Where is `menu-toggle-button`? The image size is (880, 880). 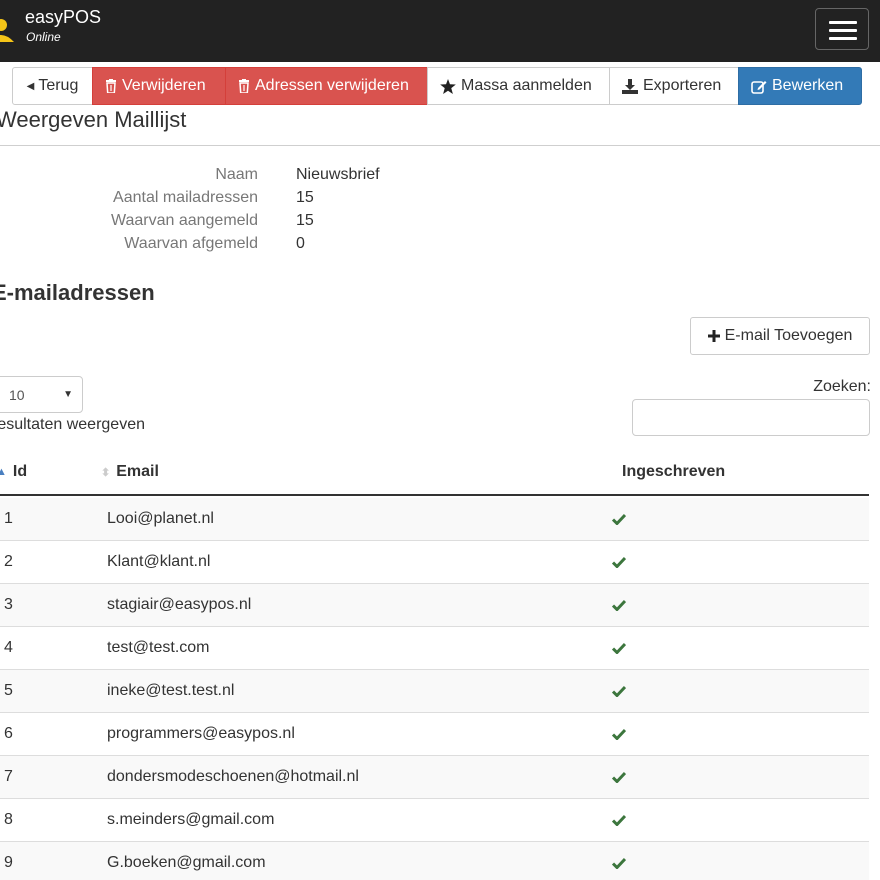
menu-toggle-button is located at coordinates (842, 29).